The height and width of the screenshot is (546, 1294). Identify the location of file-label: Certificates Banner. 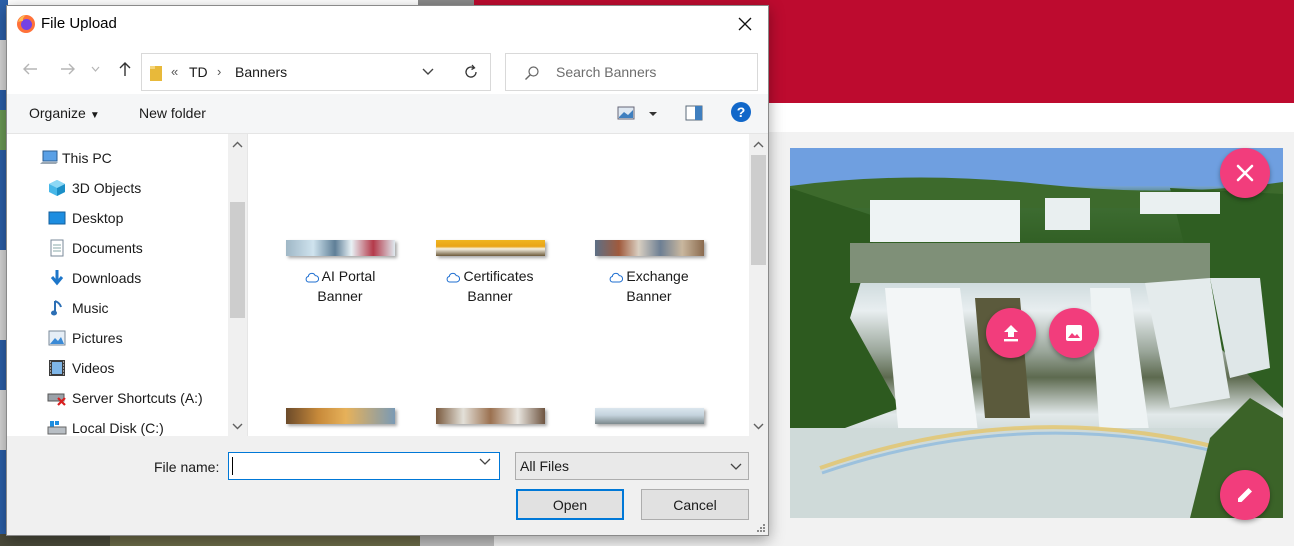
(490, 286).